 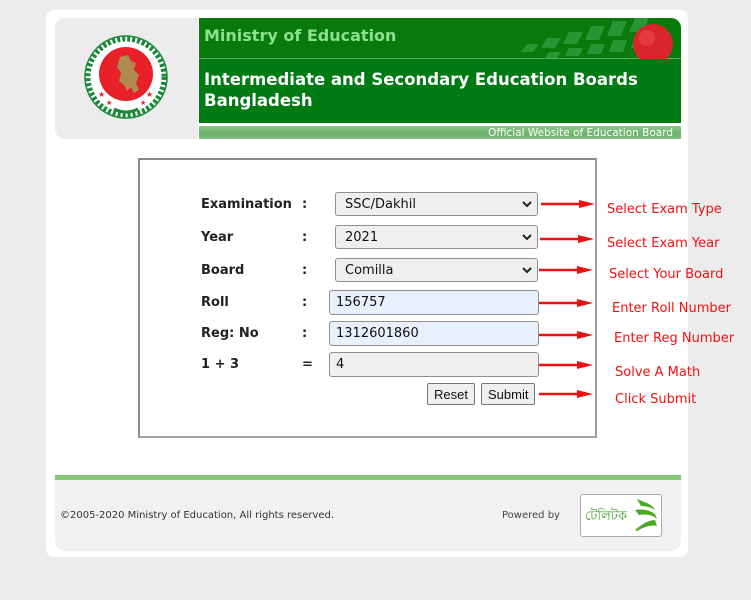 What do you see at coordinates (606, 516) in the screenshot?
I see `teletalk-logo-text: টেলিটক` at bounding box center [606, 516].